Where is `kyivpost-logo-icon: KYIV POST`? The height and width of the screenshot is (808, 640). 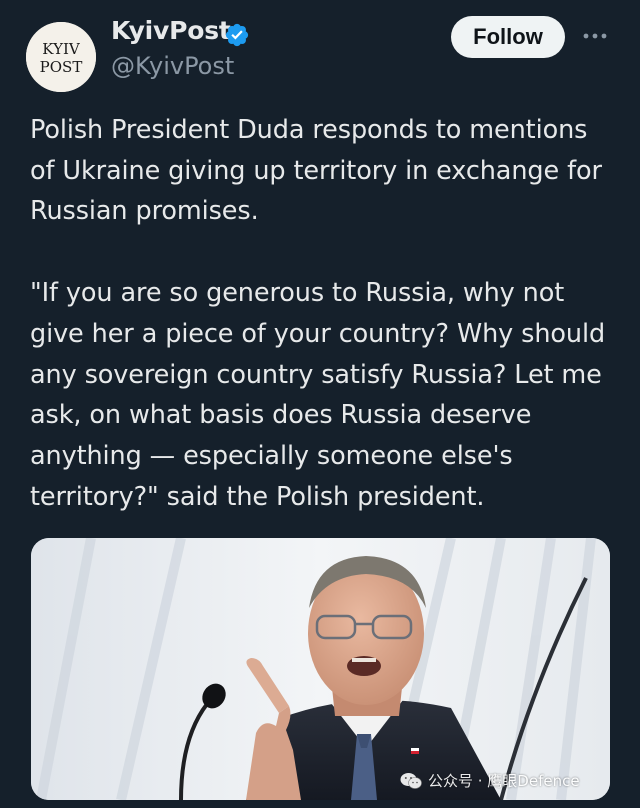
kyivpost-logo-icon: KYIV POST is located at coordinates (61, 57).